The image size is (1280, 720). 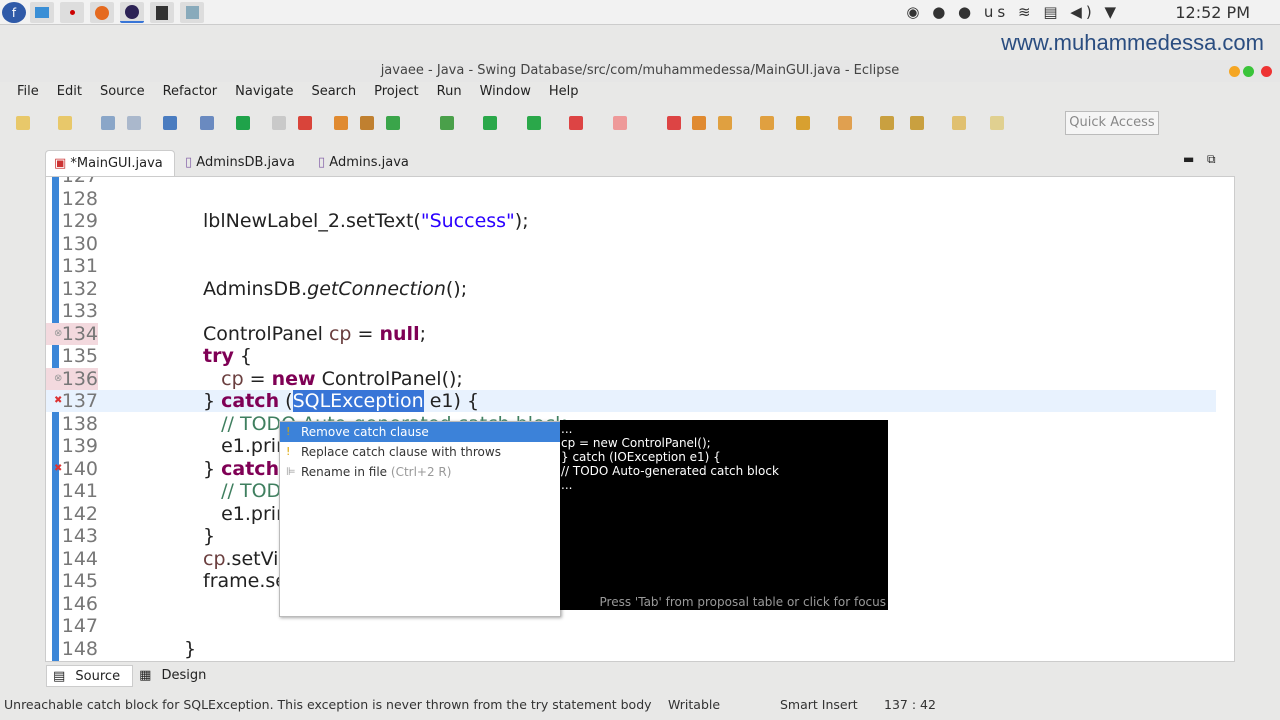 What do you see at coordinates (340, 333) in the screenshot?
I see `code-token: cp` at bounding box center [340, 333].